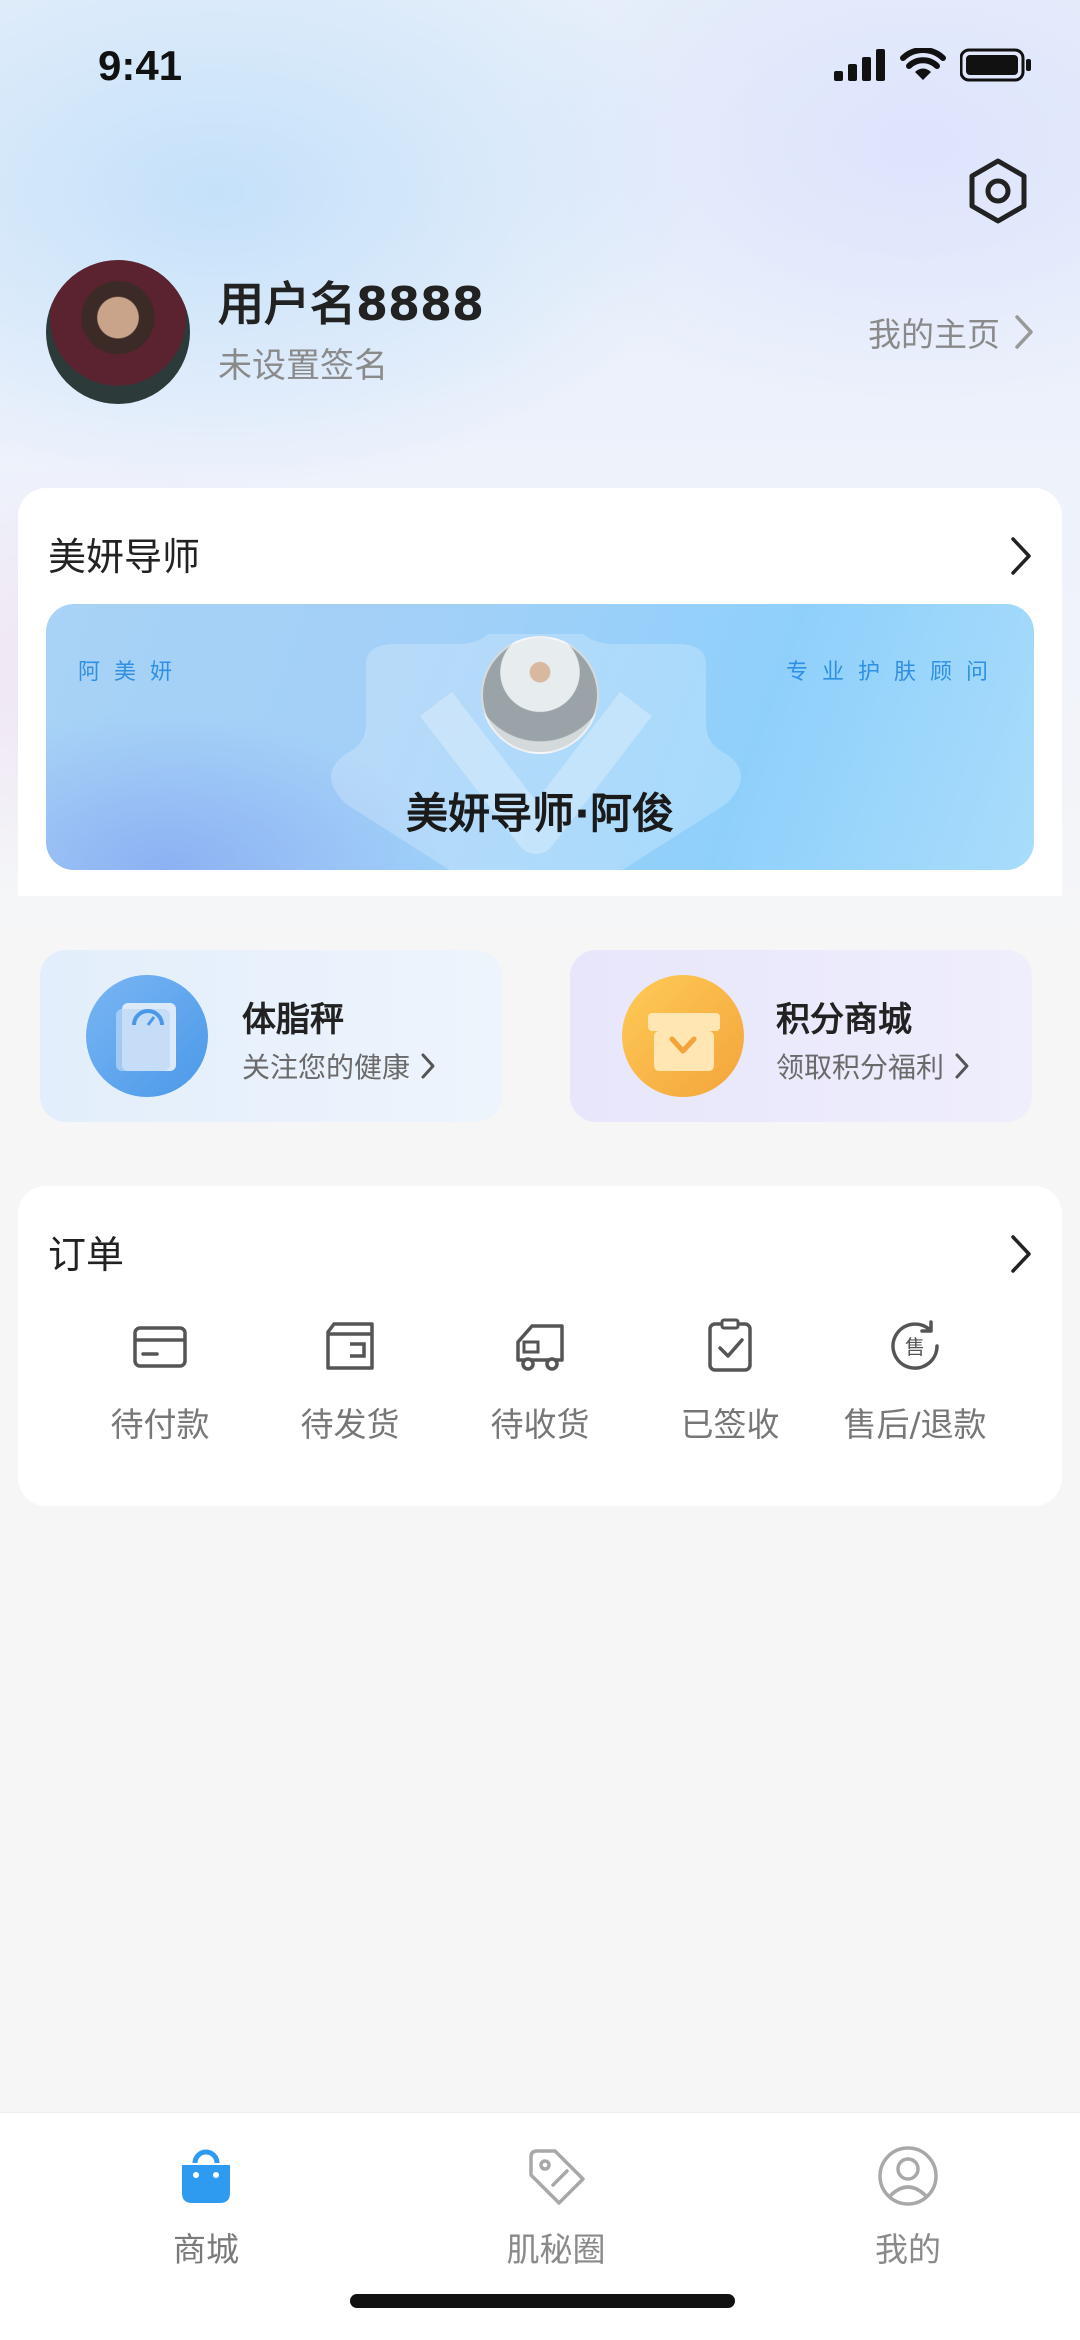 This screenshot has height=2340, width=1080. What do you see at coordinates (293, 1020) in the screenshot?
I see `scale-card-title: 体脂秤` at bounding box center [293, 1020].